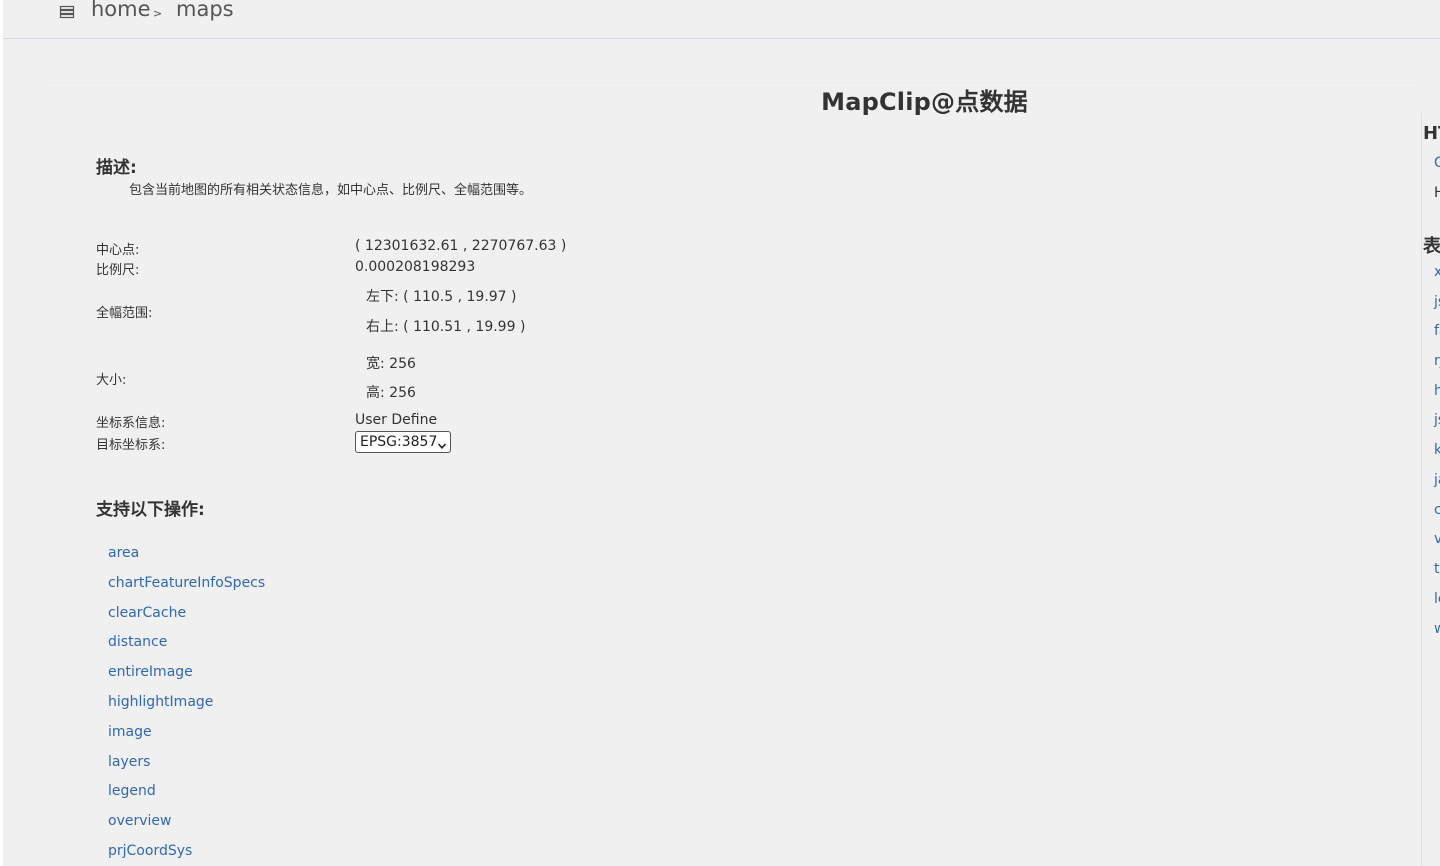 This screenshot has width=1440, height=866. What do you see at coordinates (186, 798) in the screenshot?
I see `operation-link-legend: legend` at bounding box center [186, 798].